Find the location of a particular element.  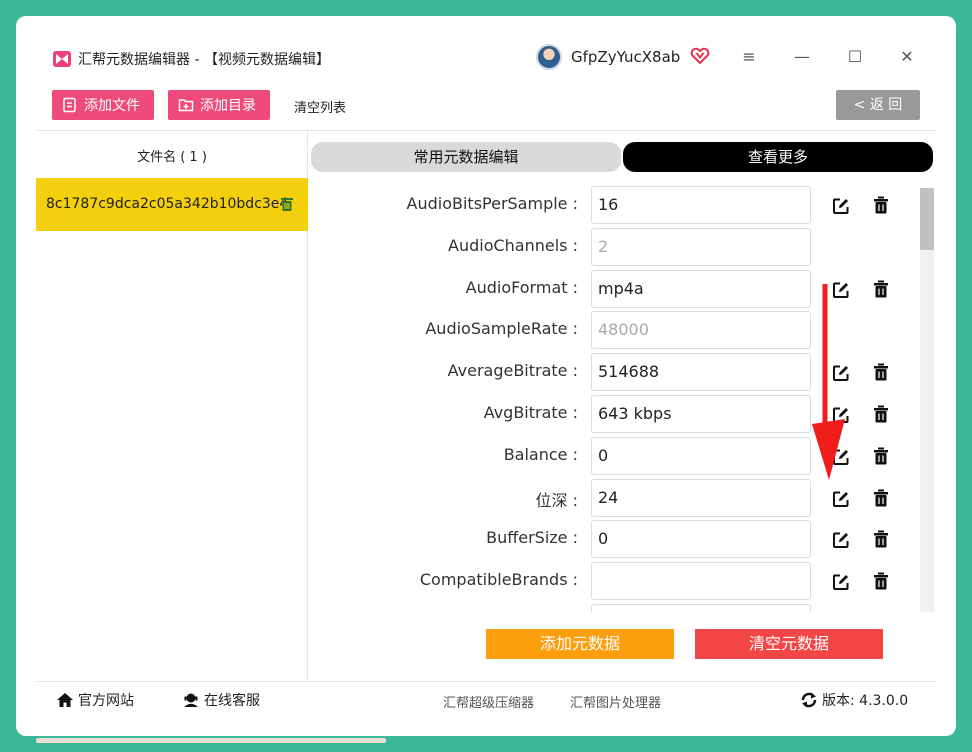

metadata-value-input: mp4a is located at coordinates (701, 288).